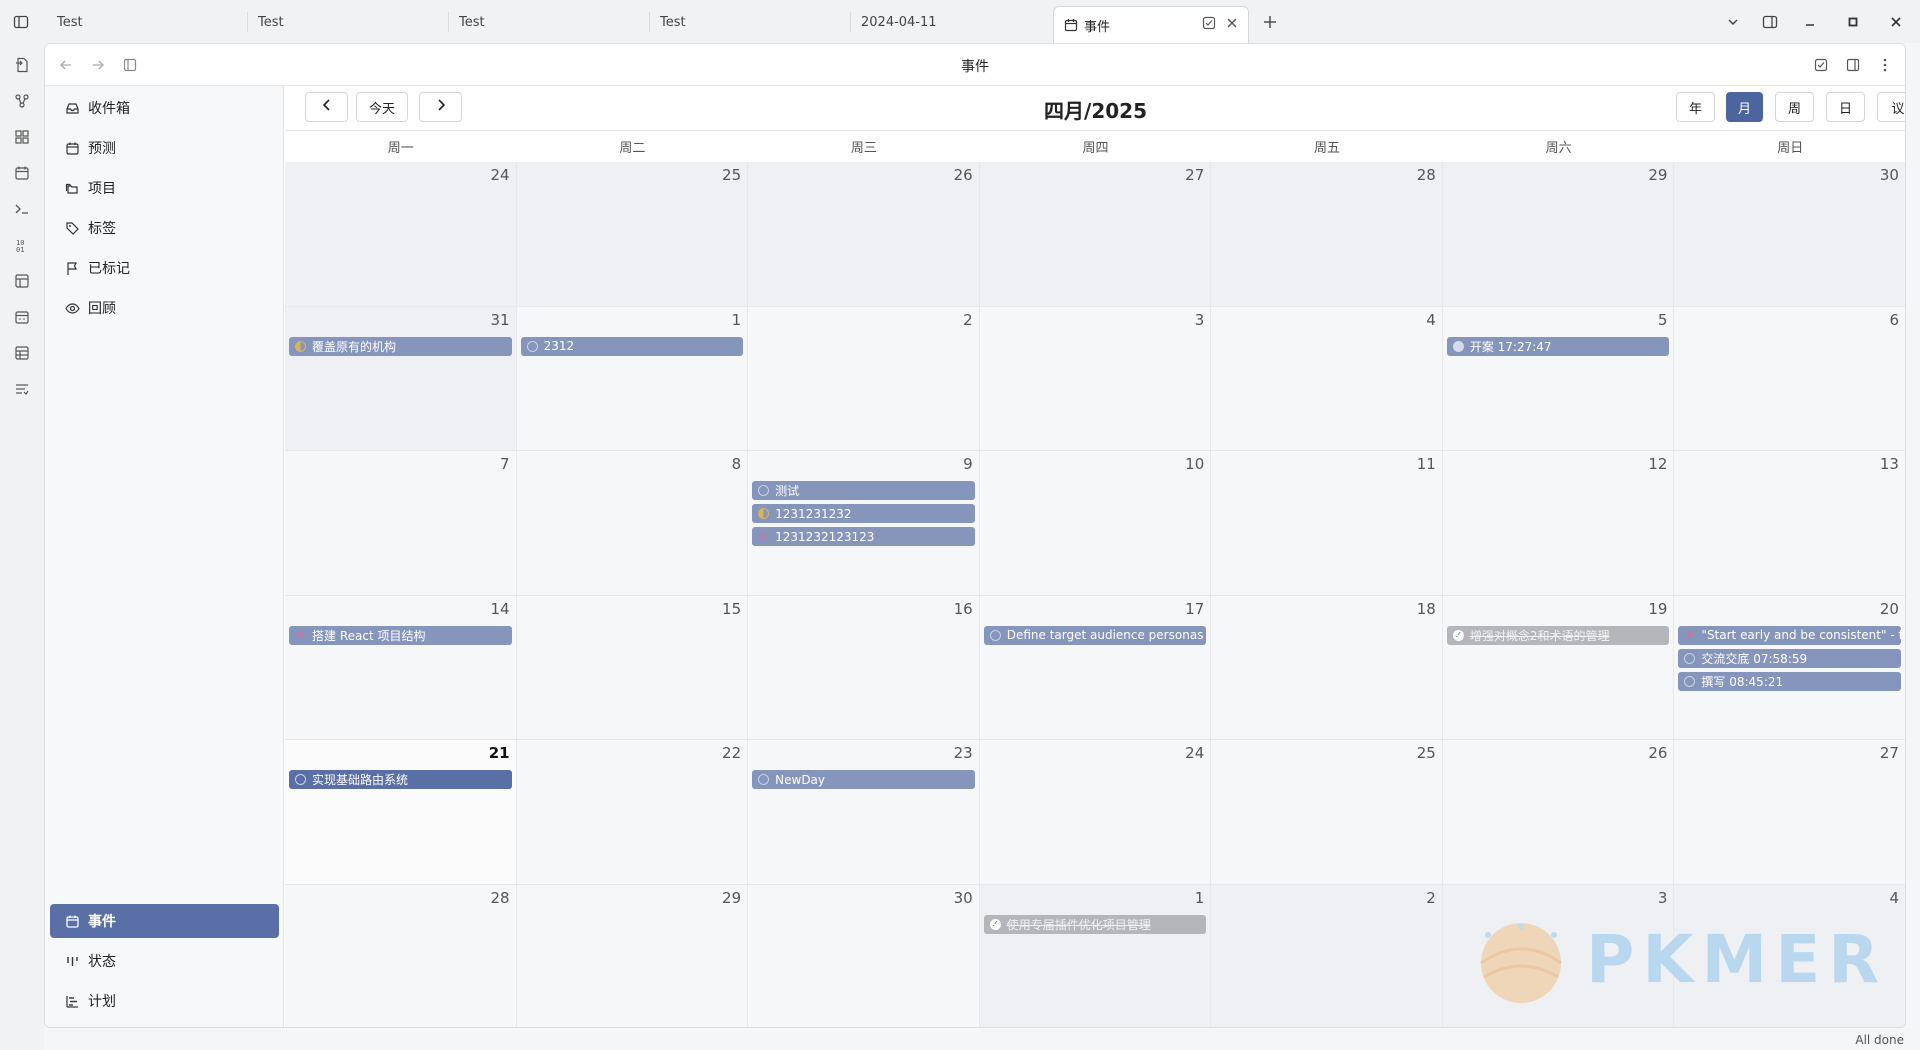 This screenshot has height=1050, width=1920. I want to click on split-view-icon, so click(1770, 22).